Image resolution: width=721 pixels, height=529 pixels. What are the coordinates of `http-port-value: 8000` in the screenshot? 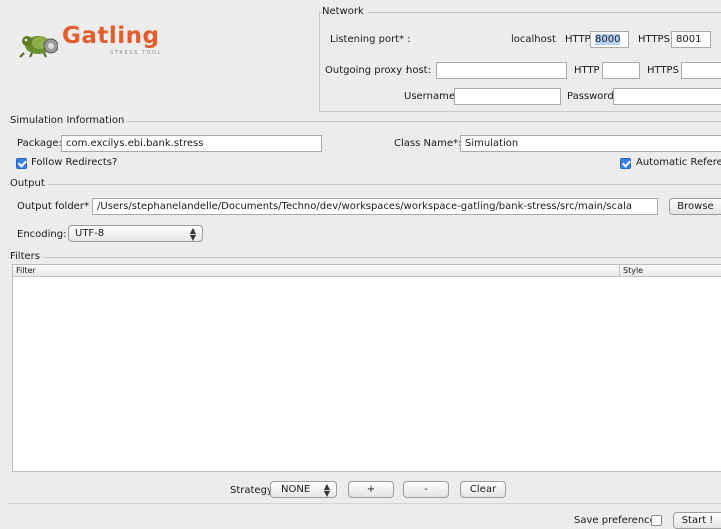 It's located at (608, 39).